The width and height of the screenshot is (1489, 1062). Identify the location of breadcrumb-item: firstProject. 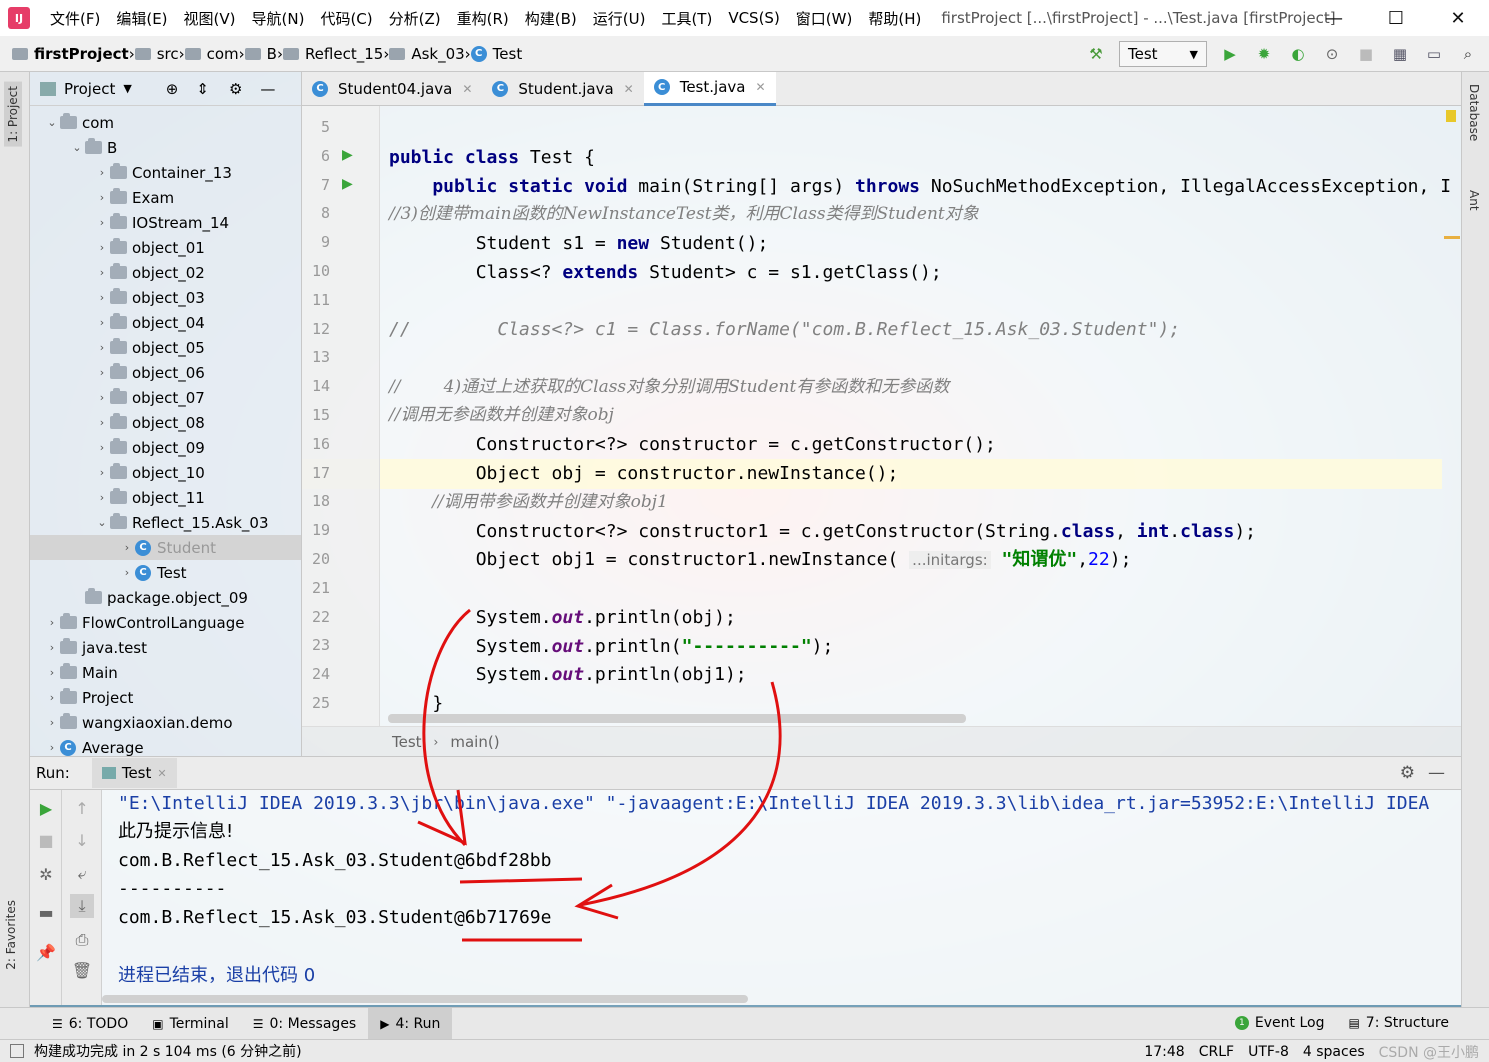
(70, 54).